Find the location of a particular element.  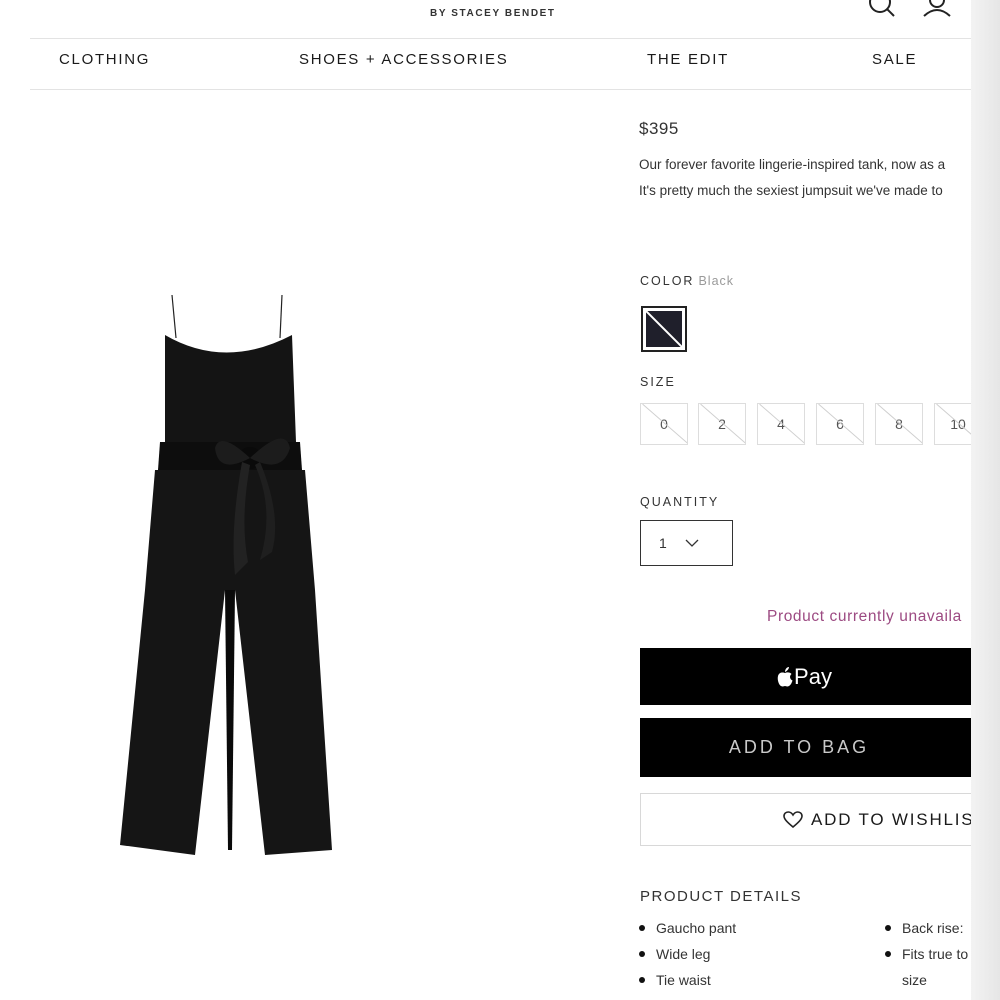

swatch-fill is located at coordinates (664, 329).